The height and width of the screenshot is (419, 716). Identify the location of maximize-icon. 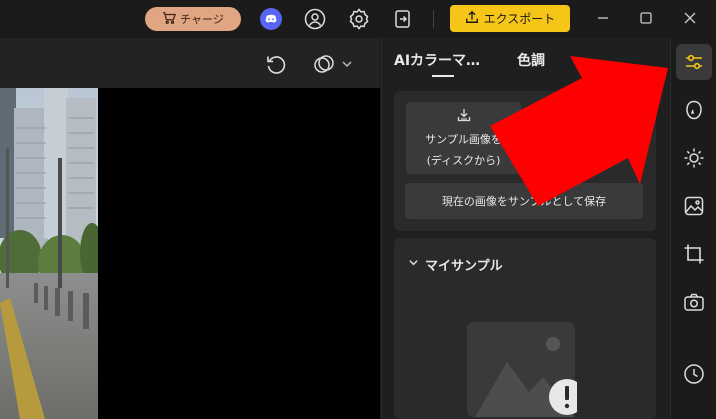
(646, 18).